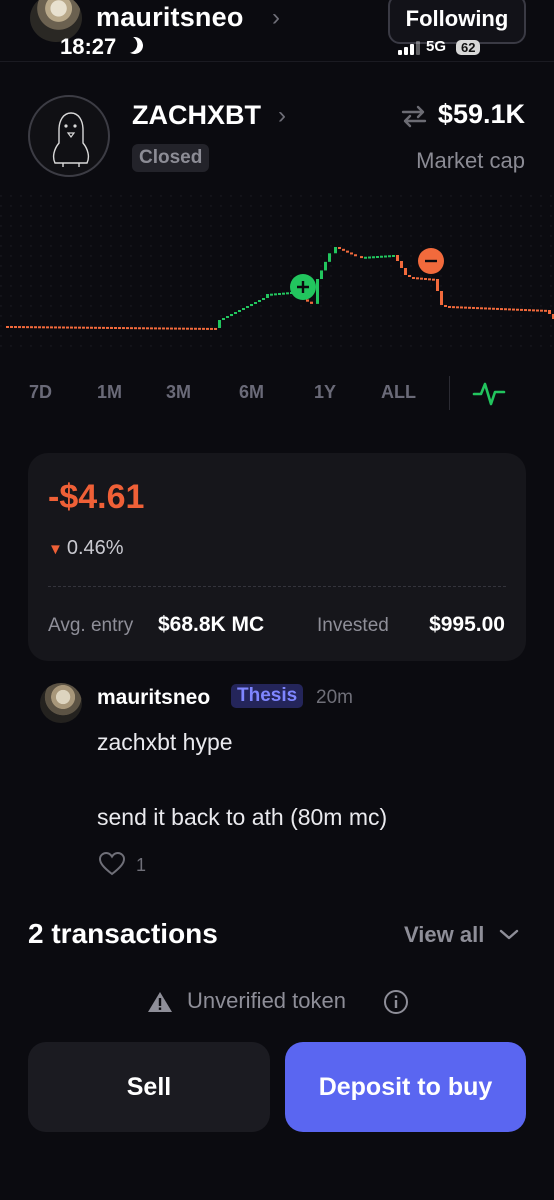  What do you see at coordinates (303, 287) in the screenshot?
I see `buy-marker` at bounding box center [303, 287].